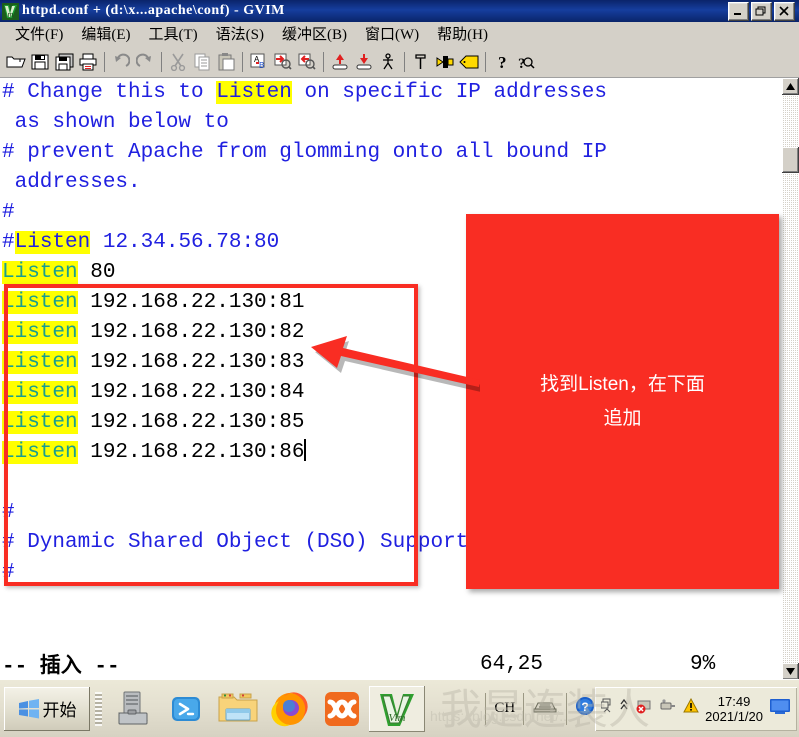 This screenshot has height=737, width=799. I want to click on save-all-icon, so click(64, 62).